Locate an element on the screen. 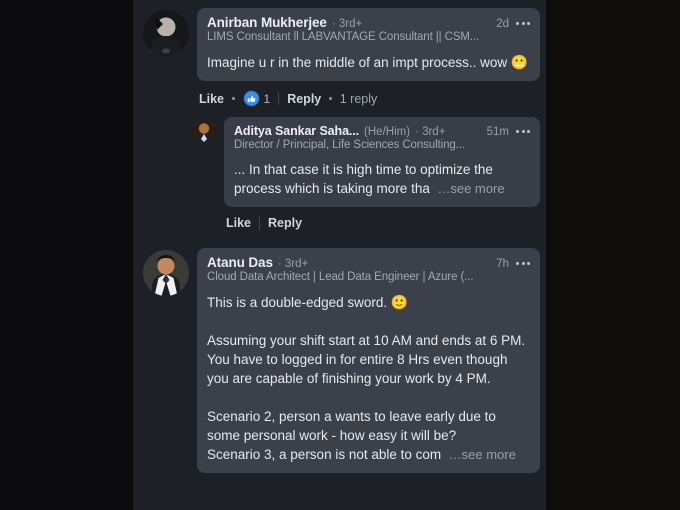  reactions-summary: 1 is located at coordinates (256, 98).